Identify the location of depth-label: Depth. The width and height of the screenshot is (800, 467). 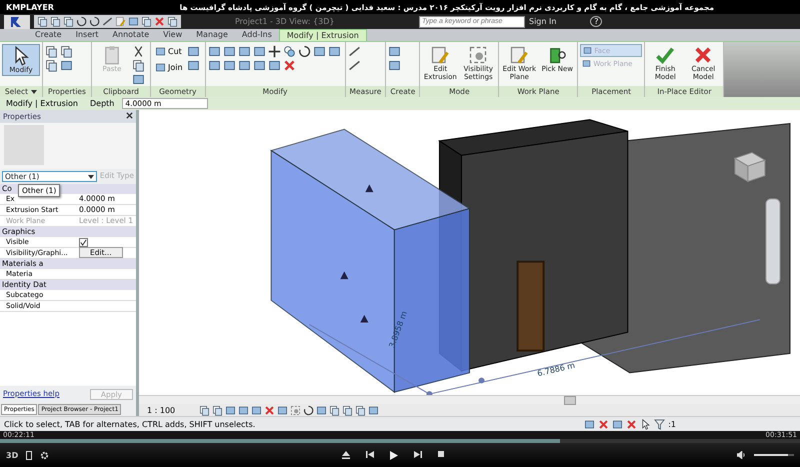
(102, 103).